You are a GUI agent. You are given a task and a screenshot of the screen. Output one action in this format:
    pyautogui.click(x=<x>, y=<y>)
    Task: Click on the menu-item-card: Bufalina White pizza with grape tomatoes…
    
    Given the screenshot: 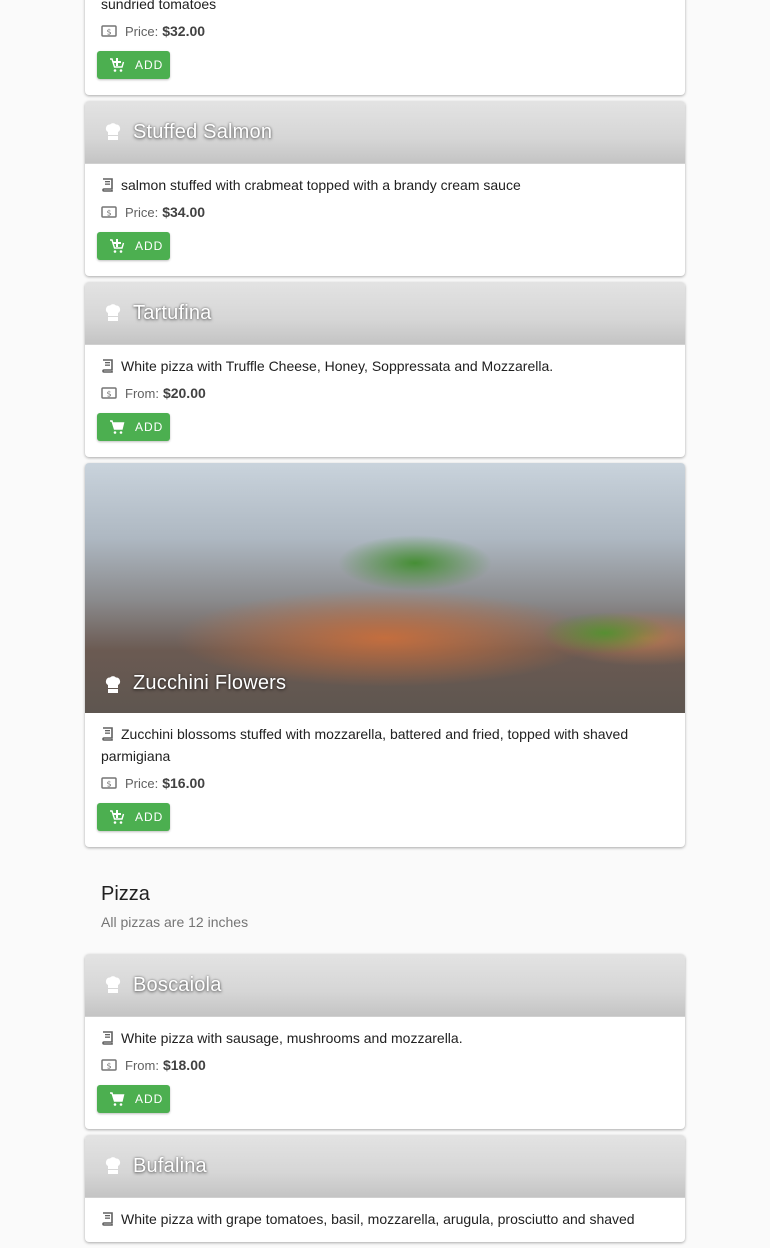 What is the action you would take?
    pyautogui.click(x=385, y=1188)
    